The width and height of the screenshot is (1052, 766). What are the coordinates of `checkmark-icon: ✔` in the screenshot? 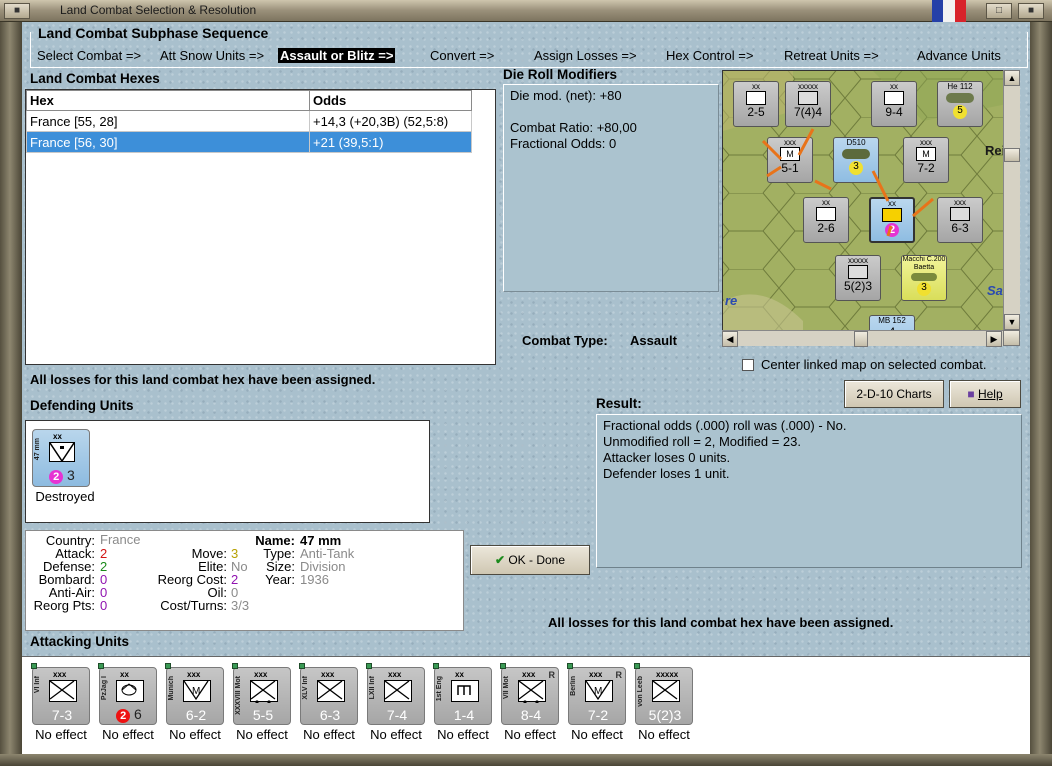 It's located at (499, 560).